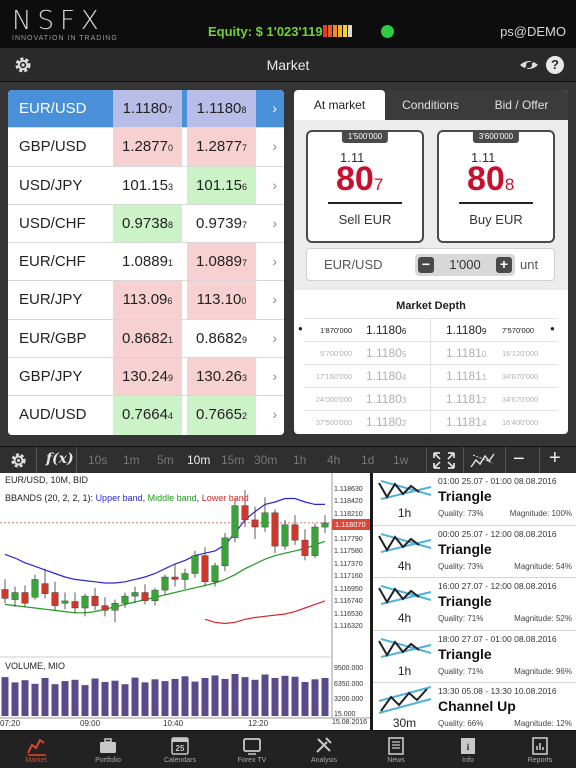  I want to click on quote-ask: 101.156, so click(221, 185).